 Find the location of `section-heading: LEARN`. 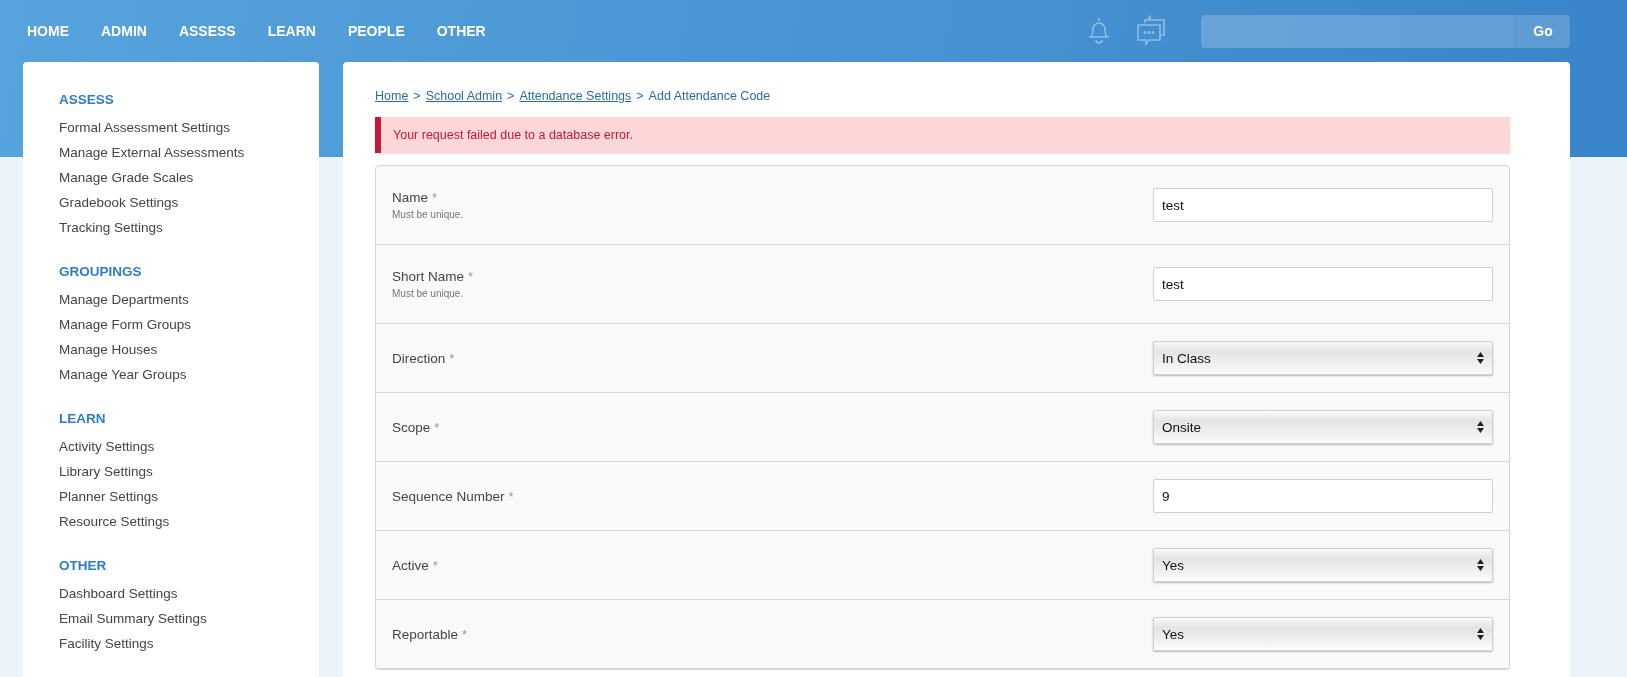

section-heading: LEARN is located at coordinates (82, 418).